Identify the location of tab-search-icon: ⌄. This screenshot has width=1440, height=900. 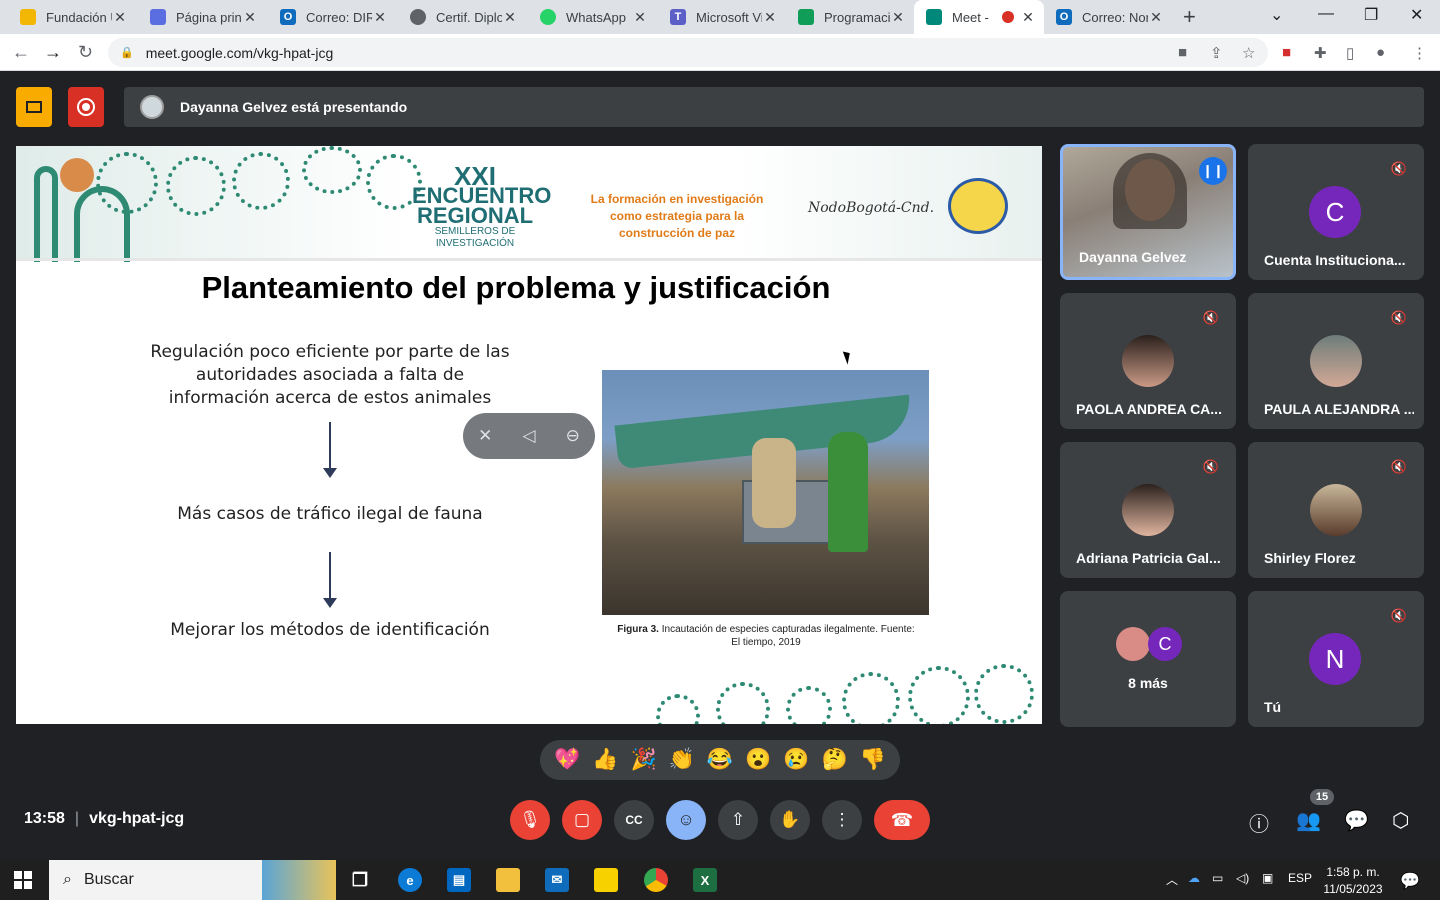
(1276, 15).